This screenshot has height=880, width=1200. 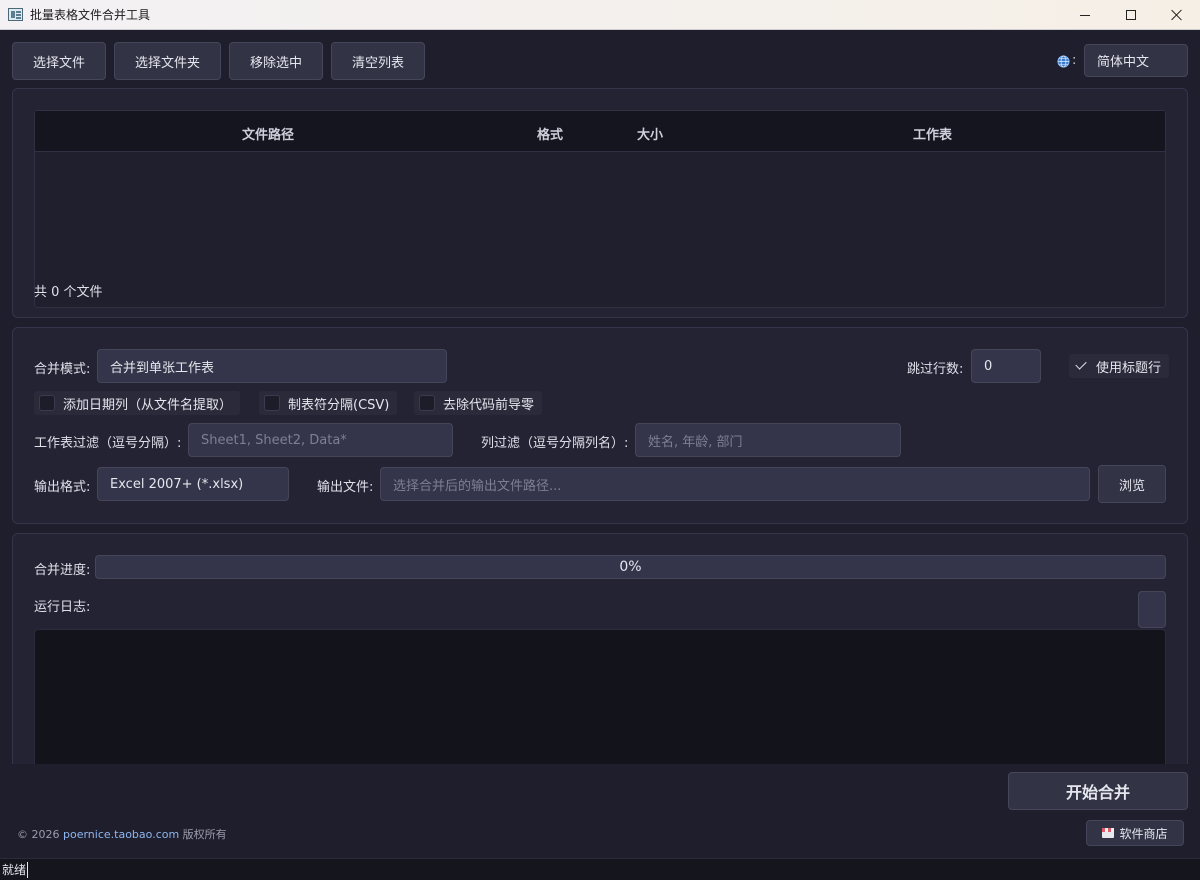 I want to click on progress-text: 0%, so click(x=630, y=567).